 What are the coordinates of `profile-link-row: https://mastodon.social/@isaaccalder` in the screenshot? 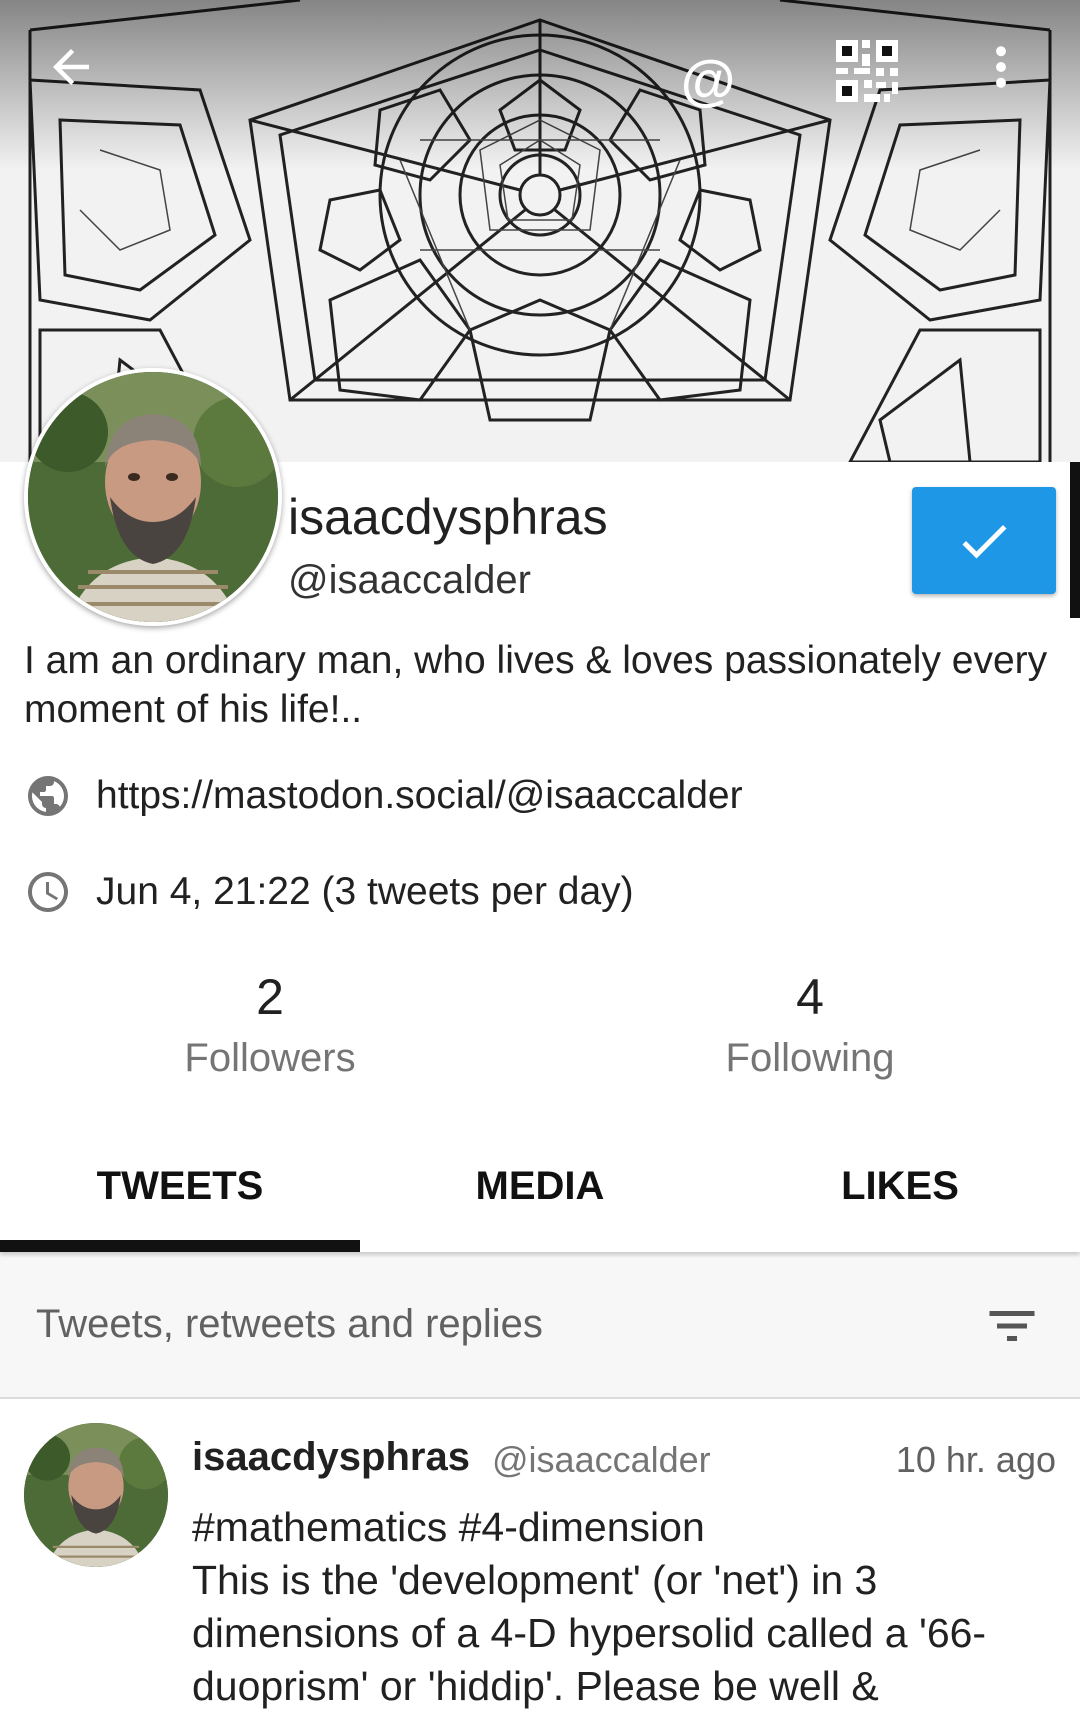 It's located at (383, 796).